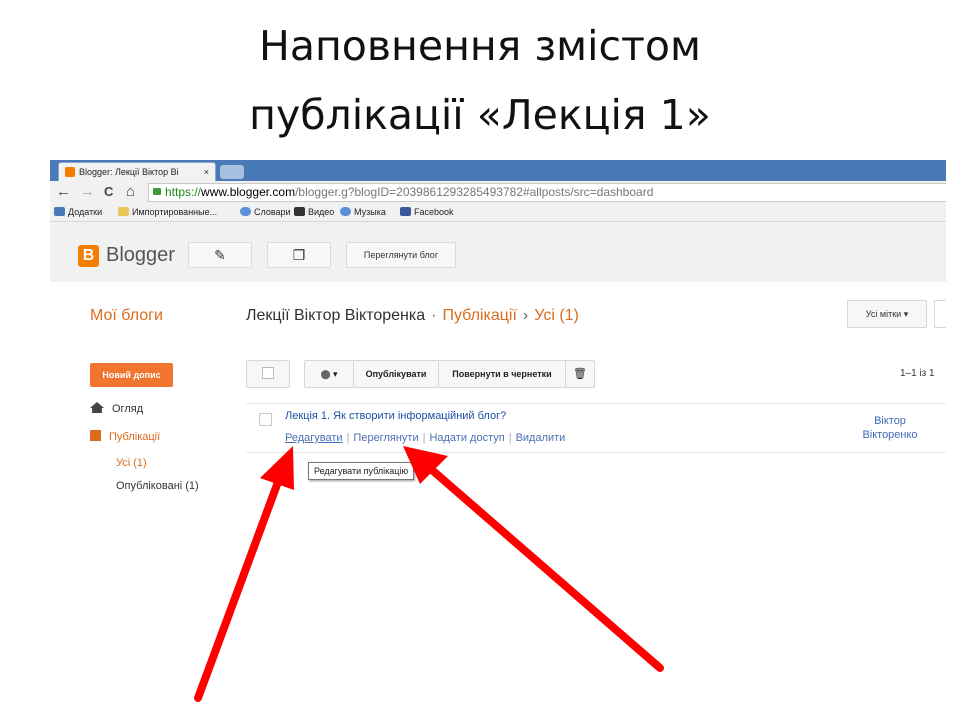 Image resolution: width=960 pixels, height=720 pixels. What do you see at coordinates (206, 172) in the screenshot?
I see `tab-close-icon: ×` at bounding box center [206, 172].